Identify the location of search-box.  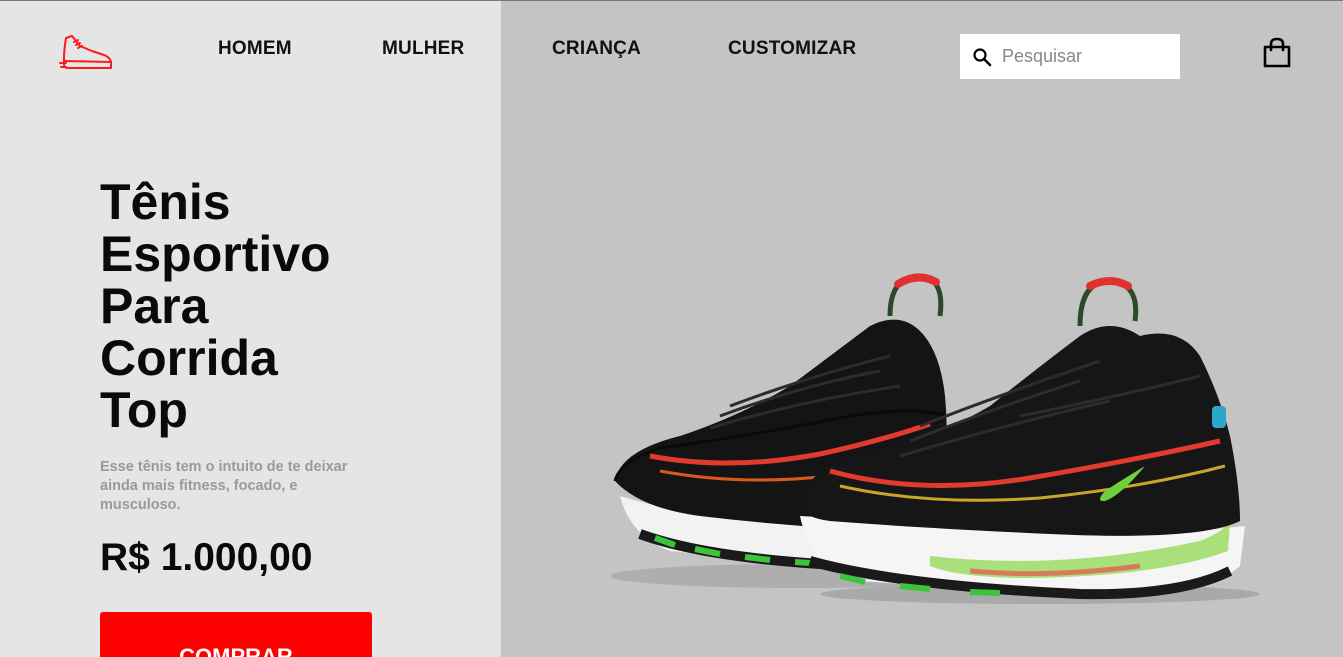
(1070, 56).